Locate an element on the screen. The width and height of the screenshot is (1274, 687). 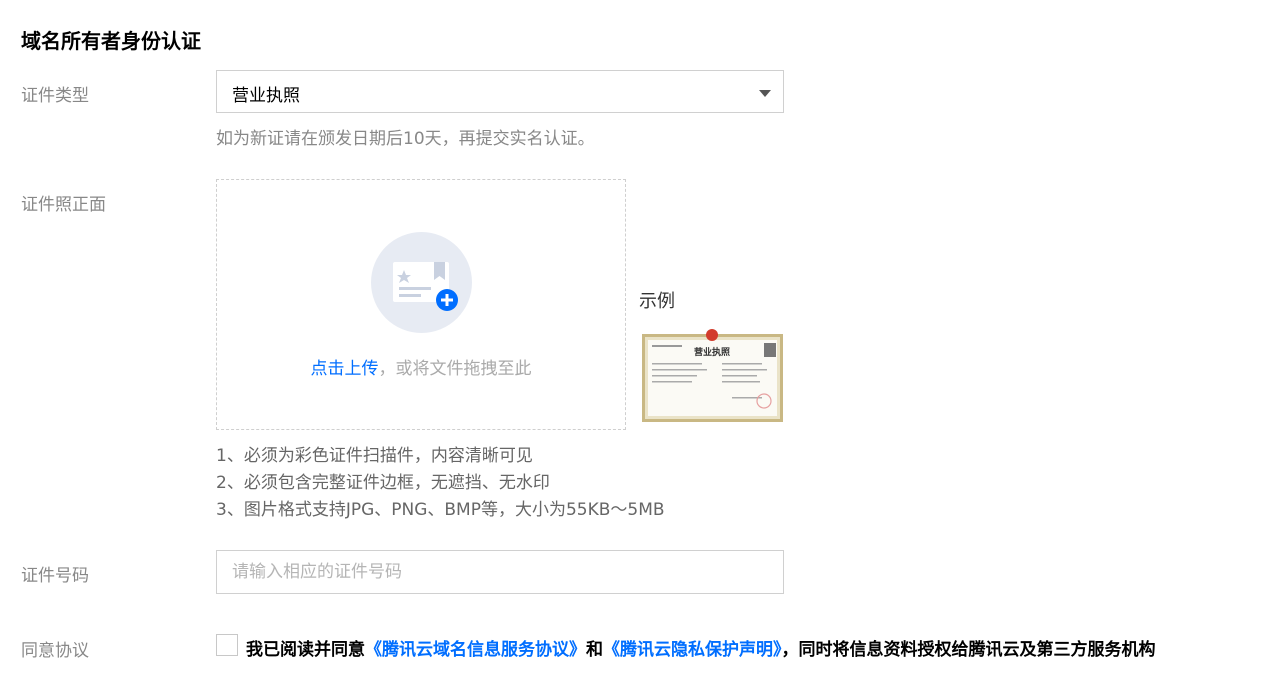
certificate-upload-icon is located at coordinates (421, 282).